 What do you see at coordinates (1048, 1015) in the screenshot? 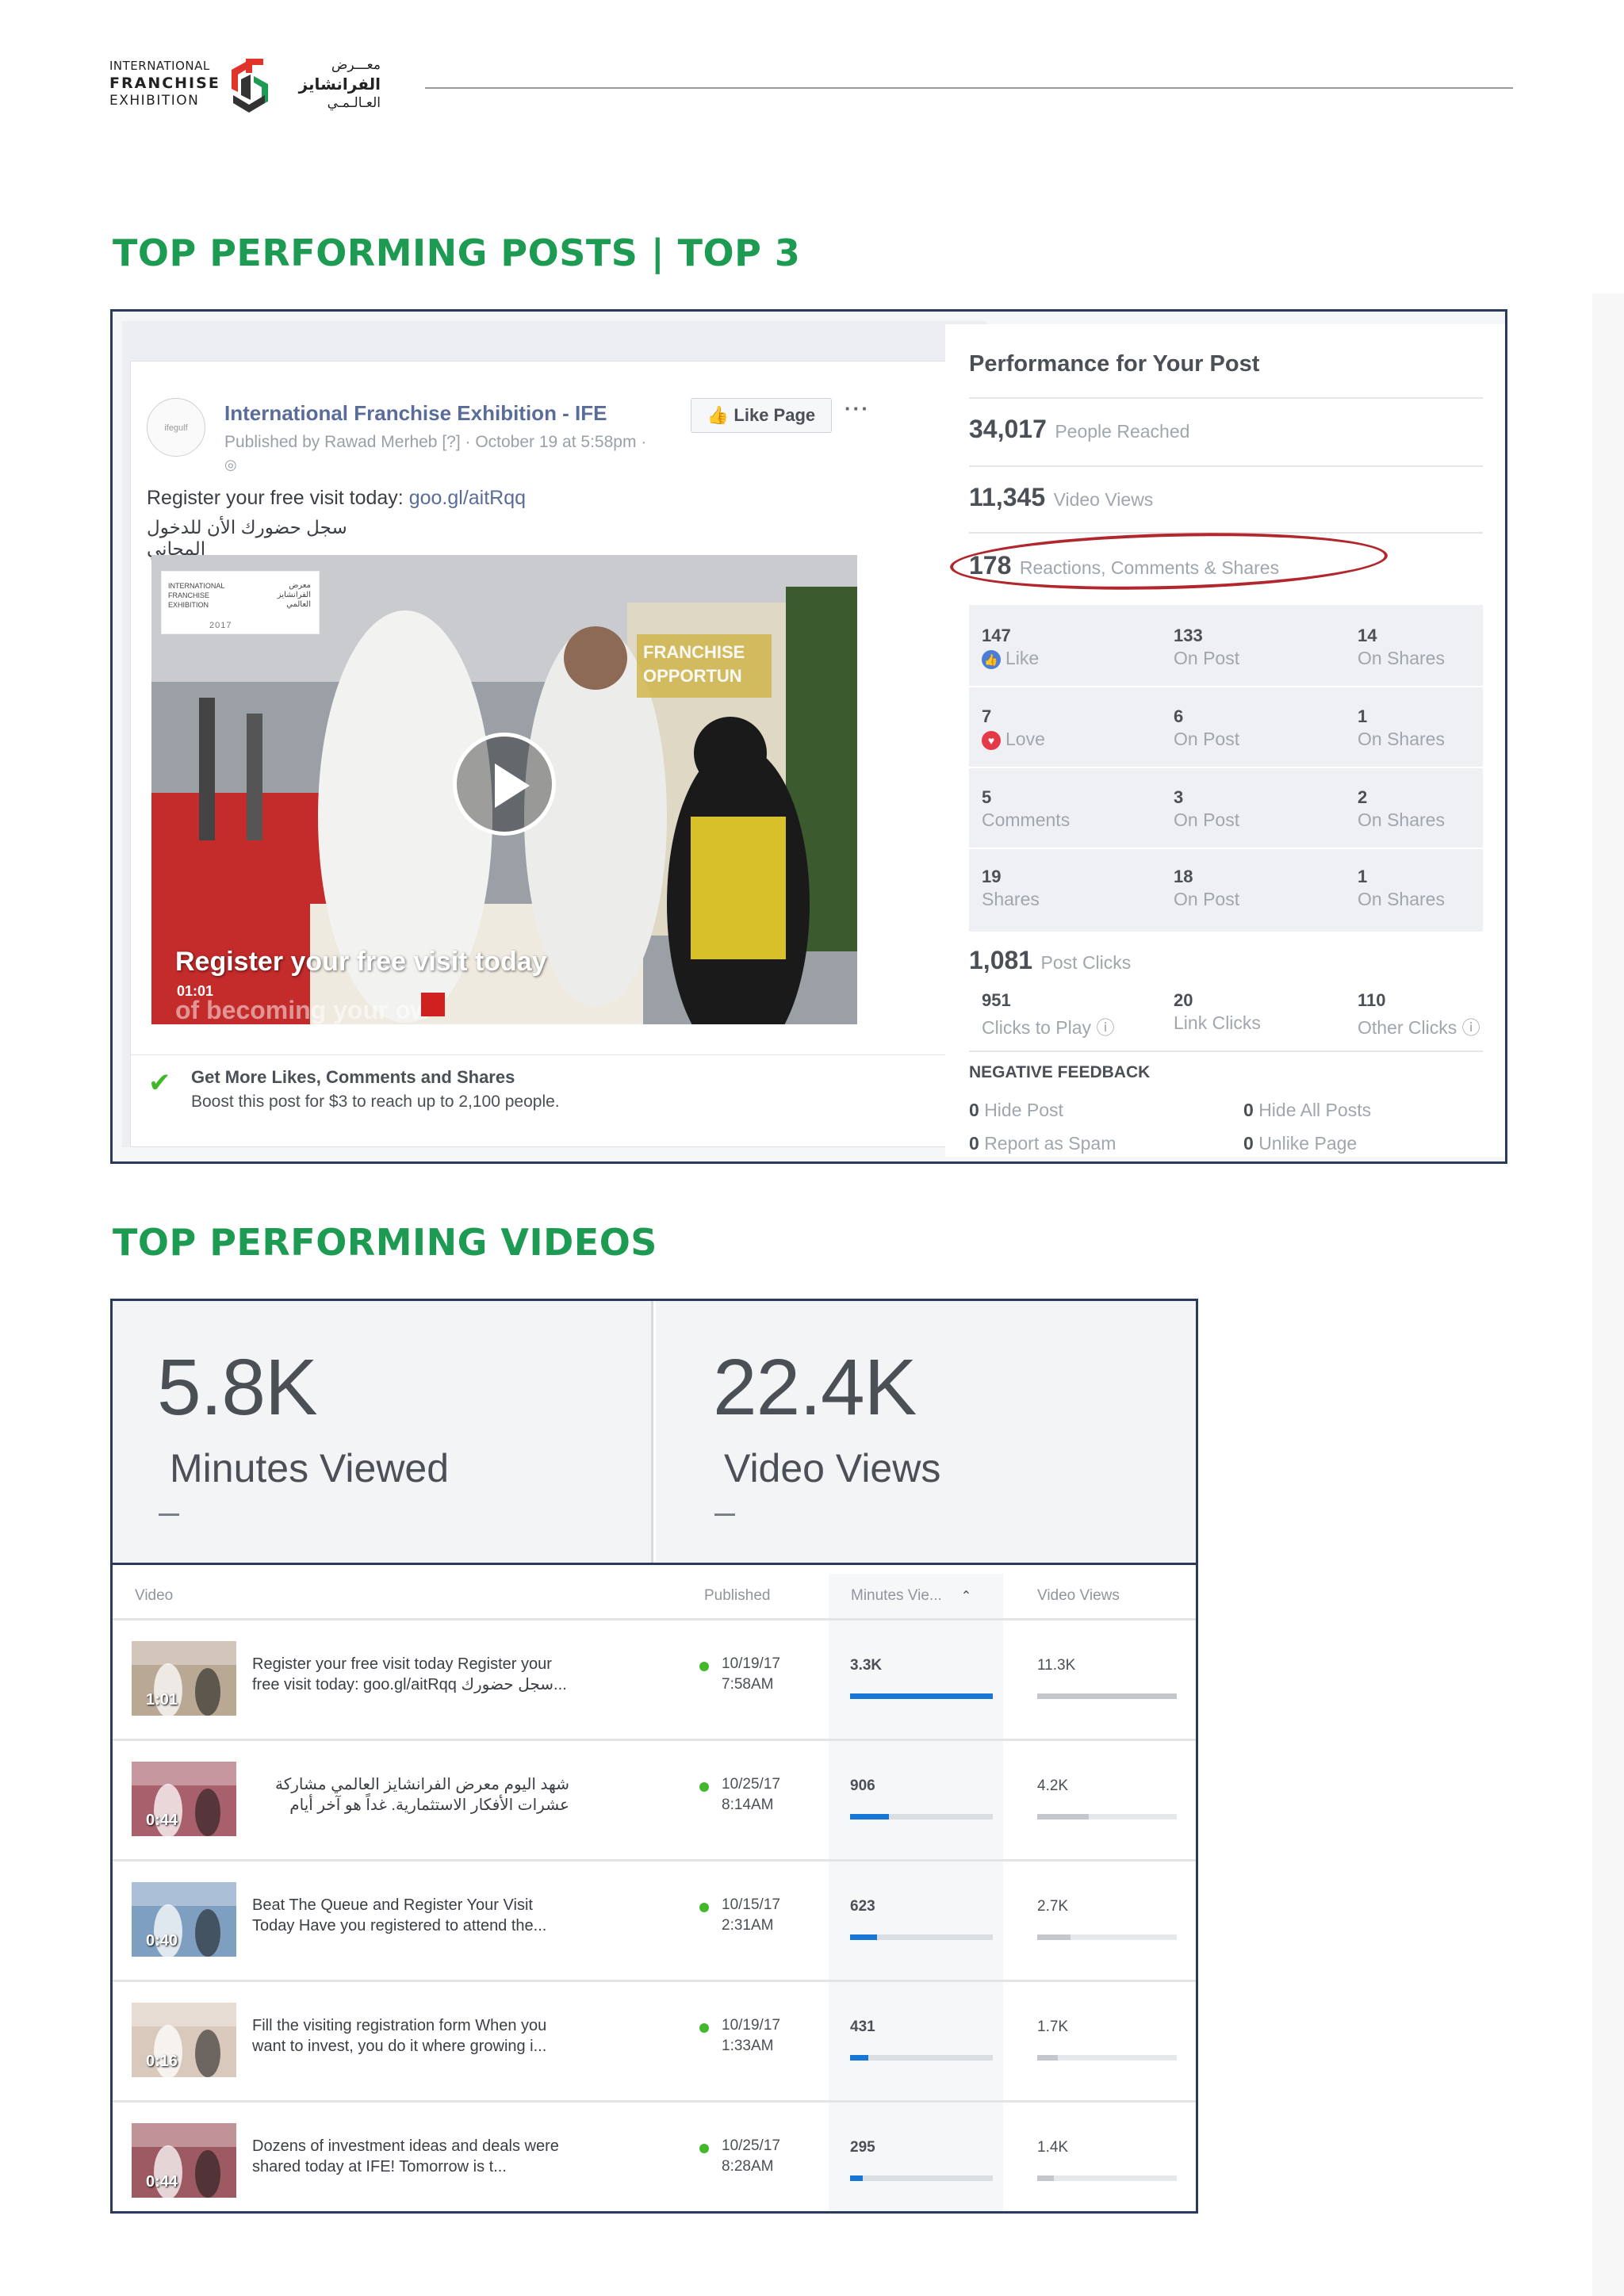
I see `clicks-to-play: 951 Clicks to Play ⓘ` at bounding box center [1048, 1015].